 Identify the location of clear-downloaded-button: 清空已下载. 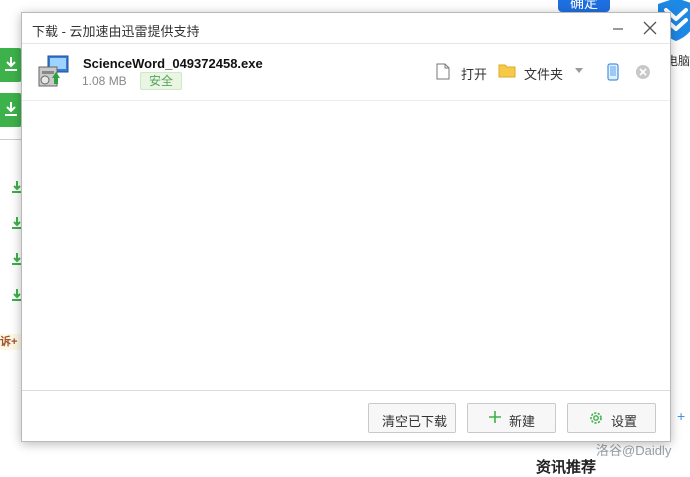
(412, 418).